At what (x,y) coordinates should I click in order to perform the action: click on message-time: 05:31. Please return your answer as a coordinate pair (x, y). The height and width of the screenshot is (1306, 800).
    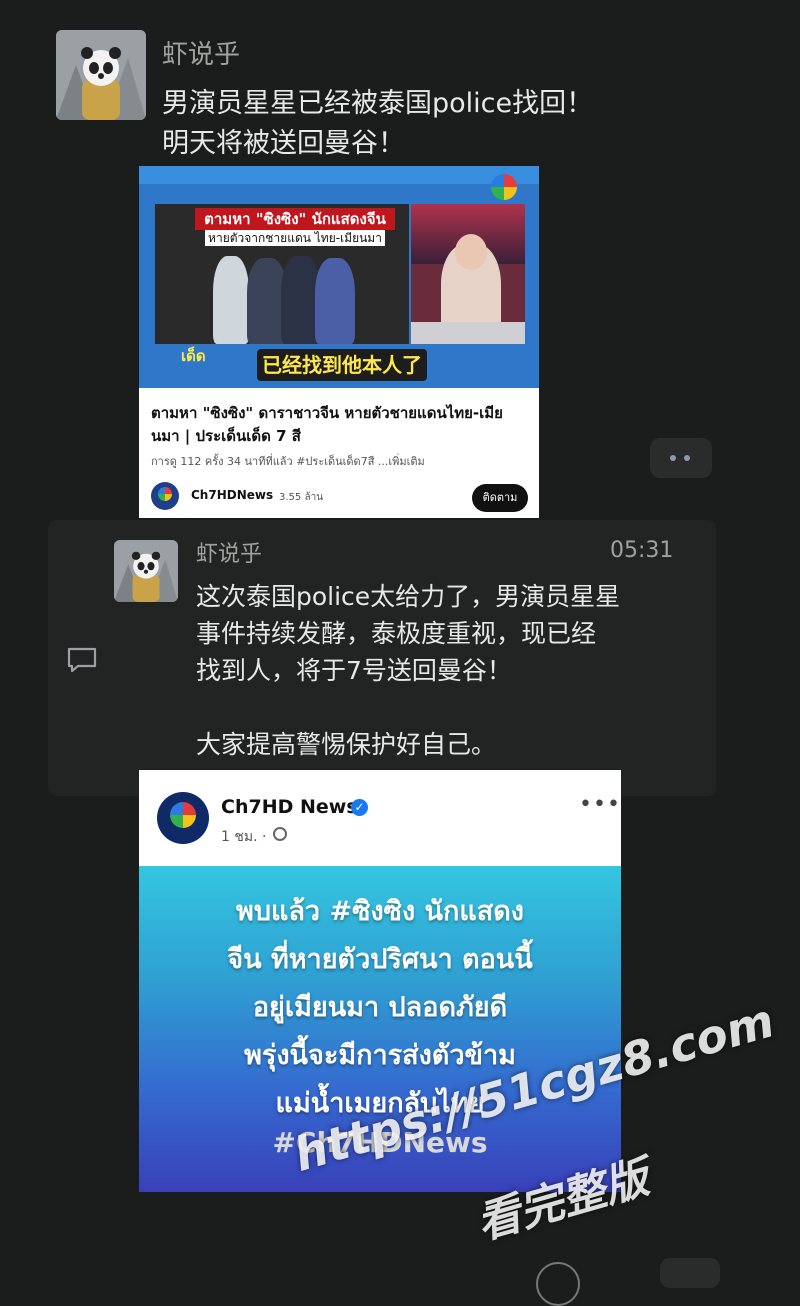
    Looking at the image, I should click on (642, 550).